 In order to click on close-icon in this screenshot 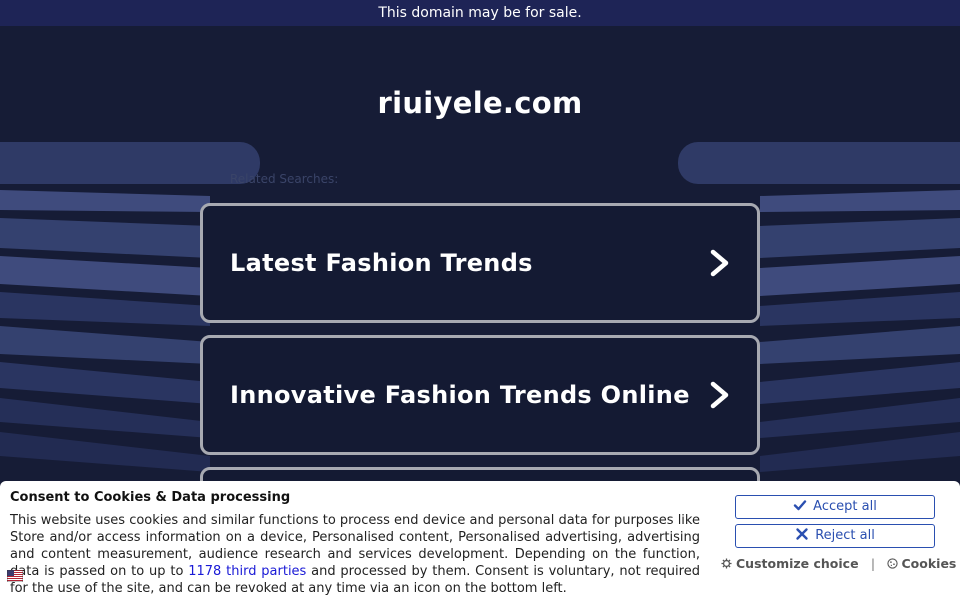, I will do `click(802, 534)`.